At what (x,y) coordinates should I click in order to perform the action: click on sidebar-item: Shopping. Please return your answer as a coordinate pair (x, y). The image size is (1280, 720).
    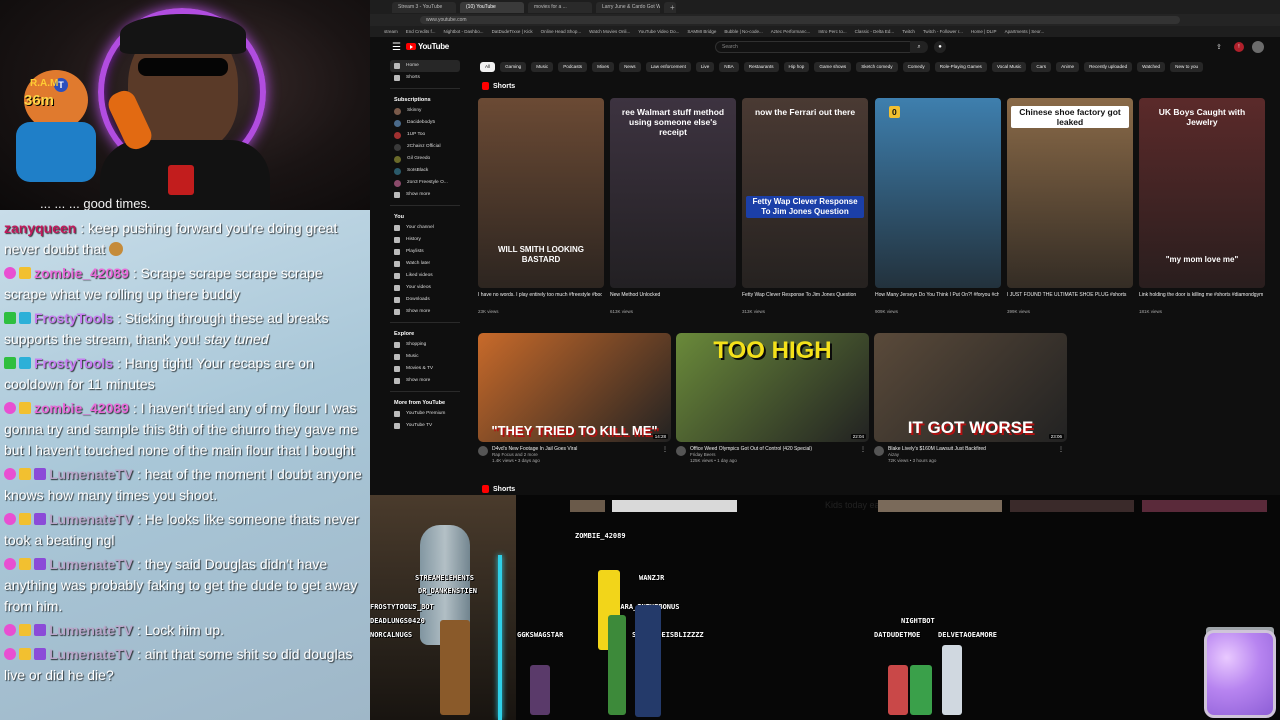
    Looking at the image, I should click on (425, 345).